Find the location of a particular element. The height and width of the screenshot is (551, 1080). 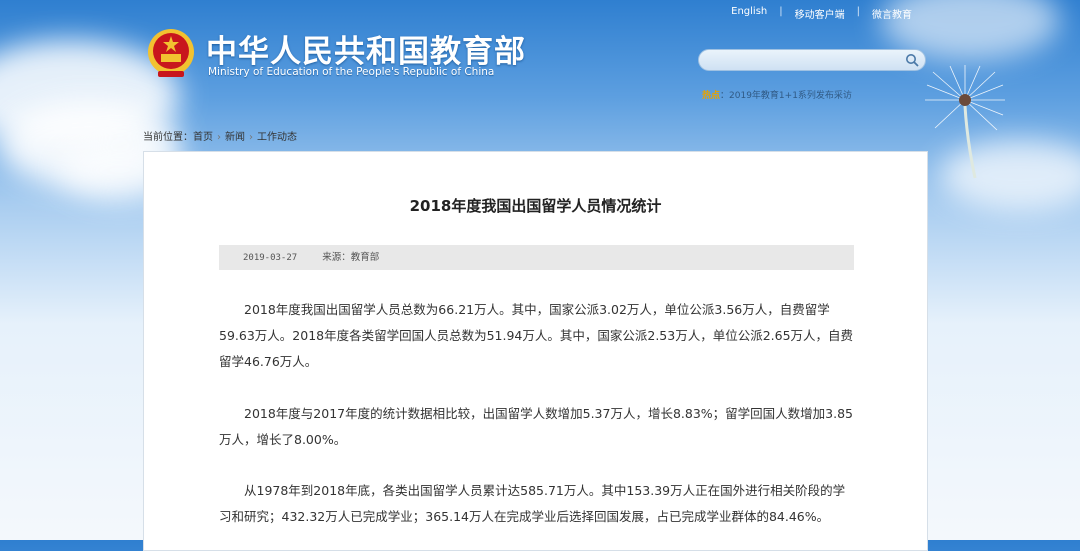

hot-tag: 热点 is located at coordinates (711, 96).